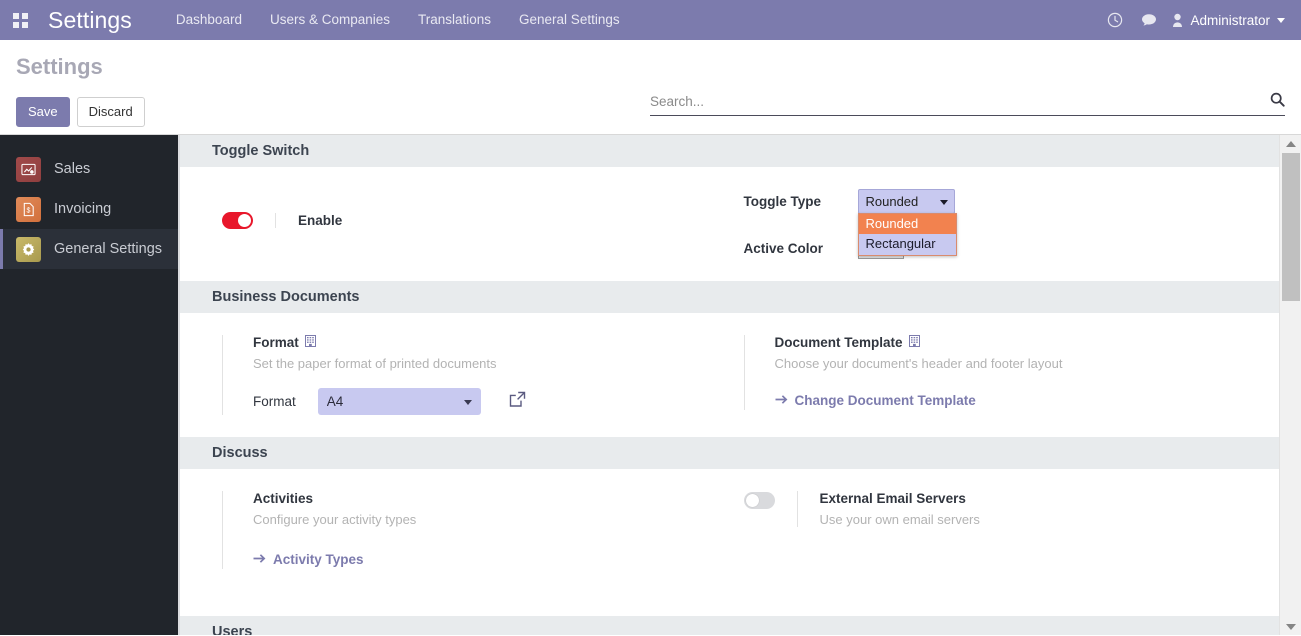 Image resolution: width=1301 pixels, height=636 pixels. I want to click on search-input, so click(956, 101).